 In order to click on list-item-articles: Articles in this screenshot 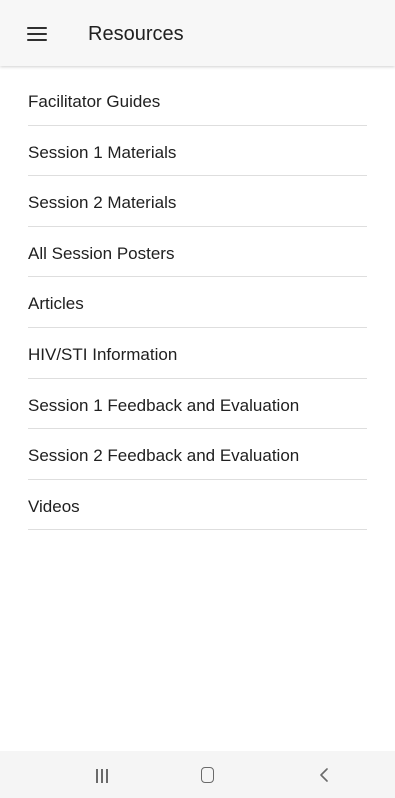, I will do `click(197, 302)`.